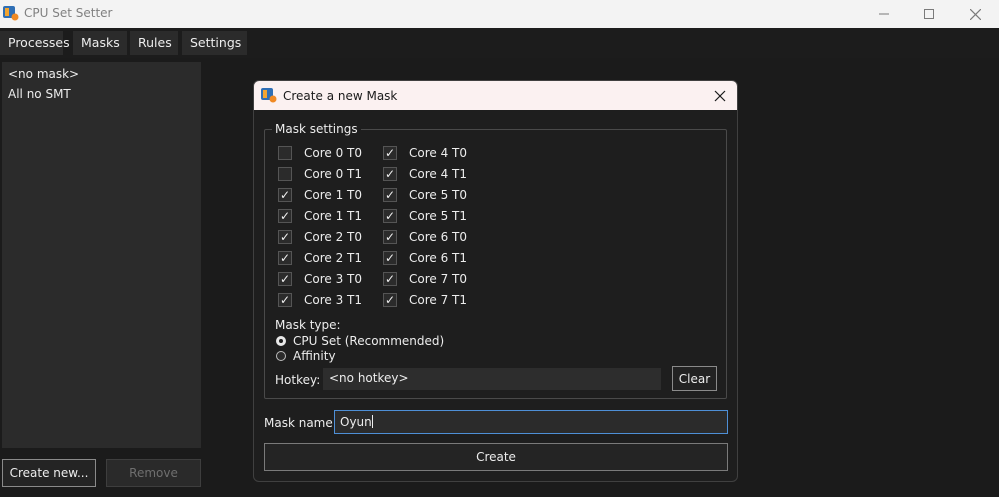 The width and height of the screenshot is (999, 497). What do you see at coordinates (438, 153) in the screenshot?
I see `checkbox-label: Core 4 T0` at bounding box center [438, 153].